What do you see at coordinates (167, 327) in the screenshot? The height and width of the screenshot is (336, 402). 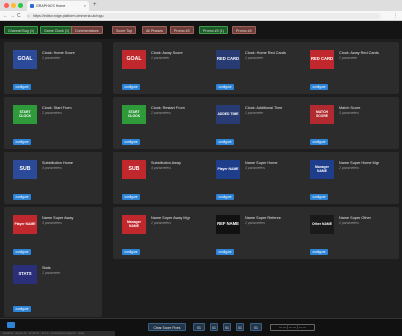 I see `clear-score-button: Clear Score Fixes` at bounding box center [167, 327].